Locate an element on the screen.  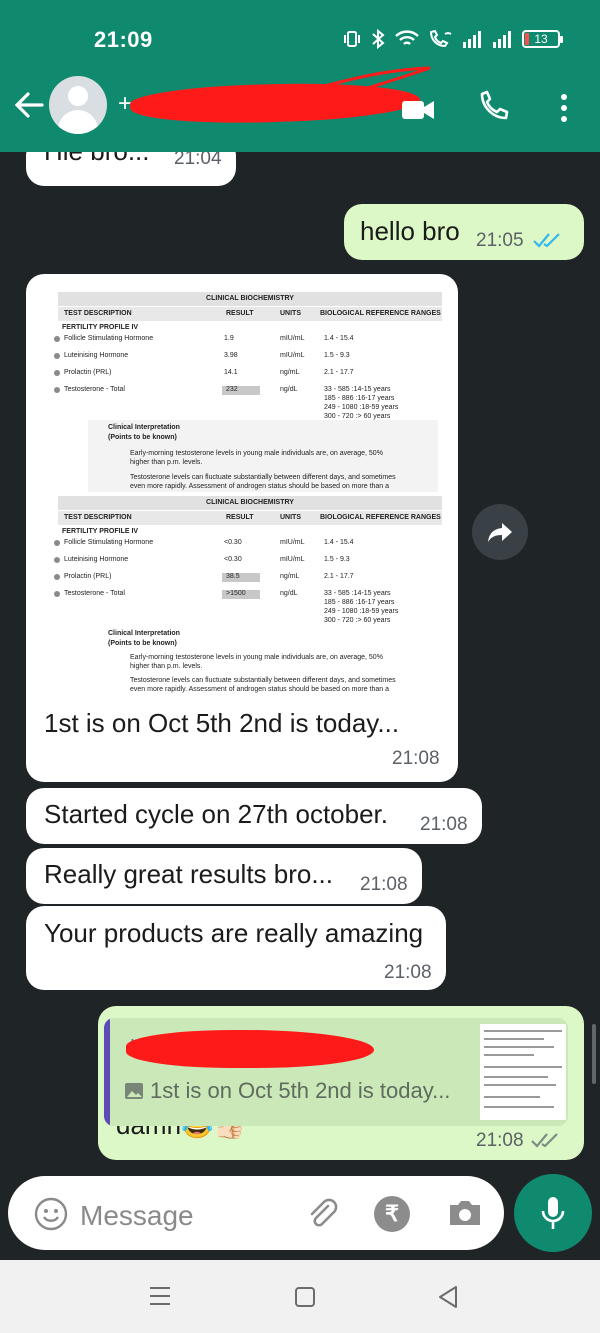
message-in: Started cycle on 27th october. 21:08 is located at coordinates (254, 816).